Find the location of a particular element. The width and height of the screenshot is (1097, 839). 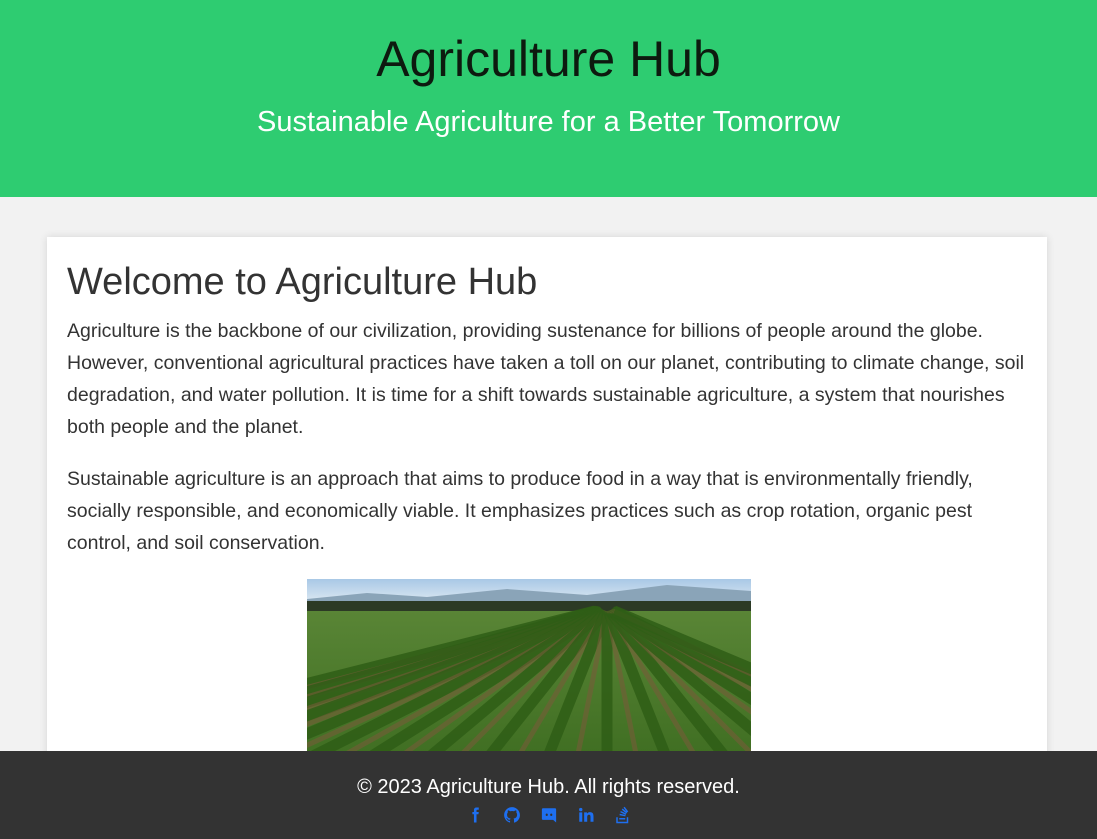

crop-field-photo is located at coordinates (529, 669).